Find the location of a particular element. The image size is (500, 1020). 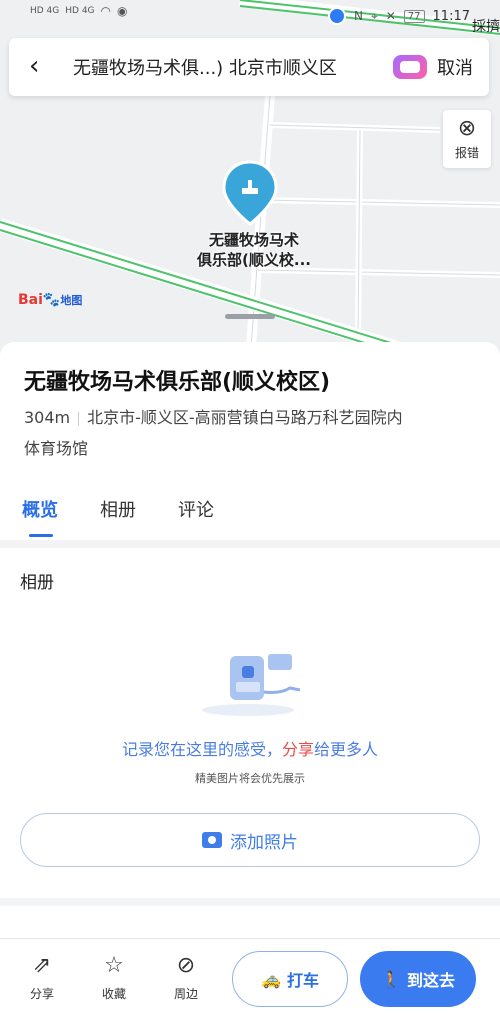

clock: 11:17 is located at coordinates (451, 16).